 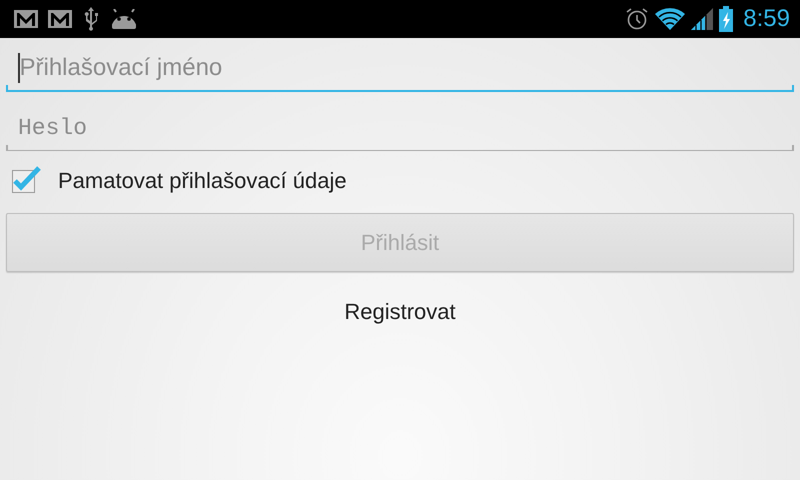 I want to click on alarm-icon, so click(x=637, y=19).